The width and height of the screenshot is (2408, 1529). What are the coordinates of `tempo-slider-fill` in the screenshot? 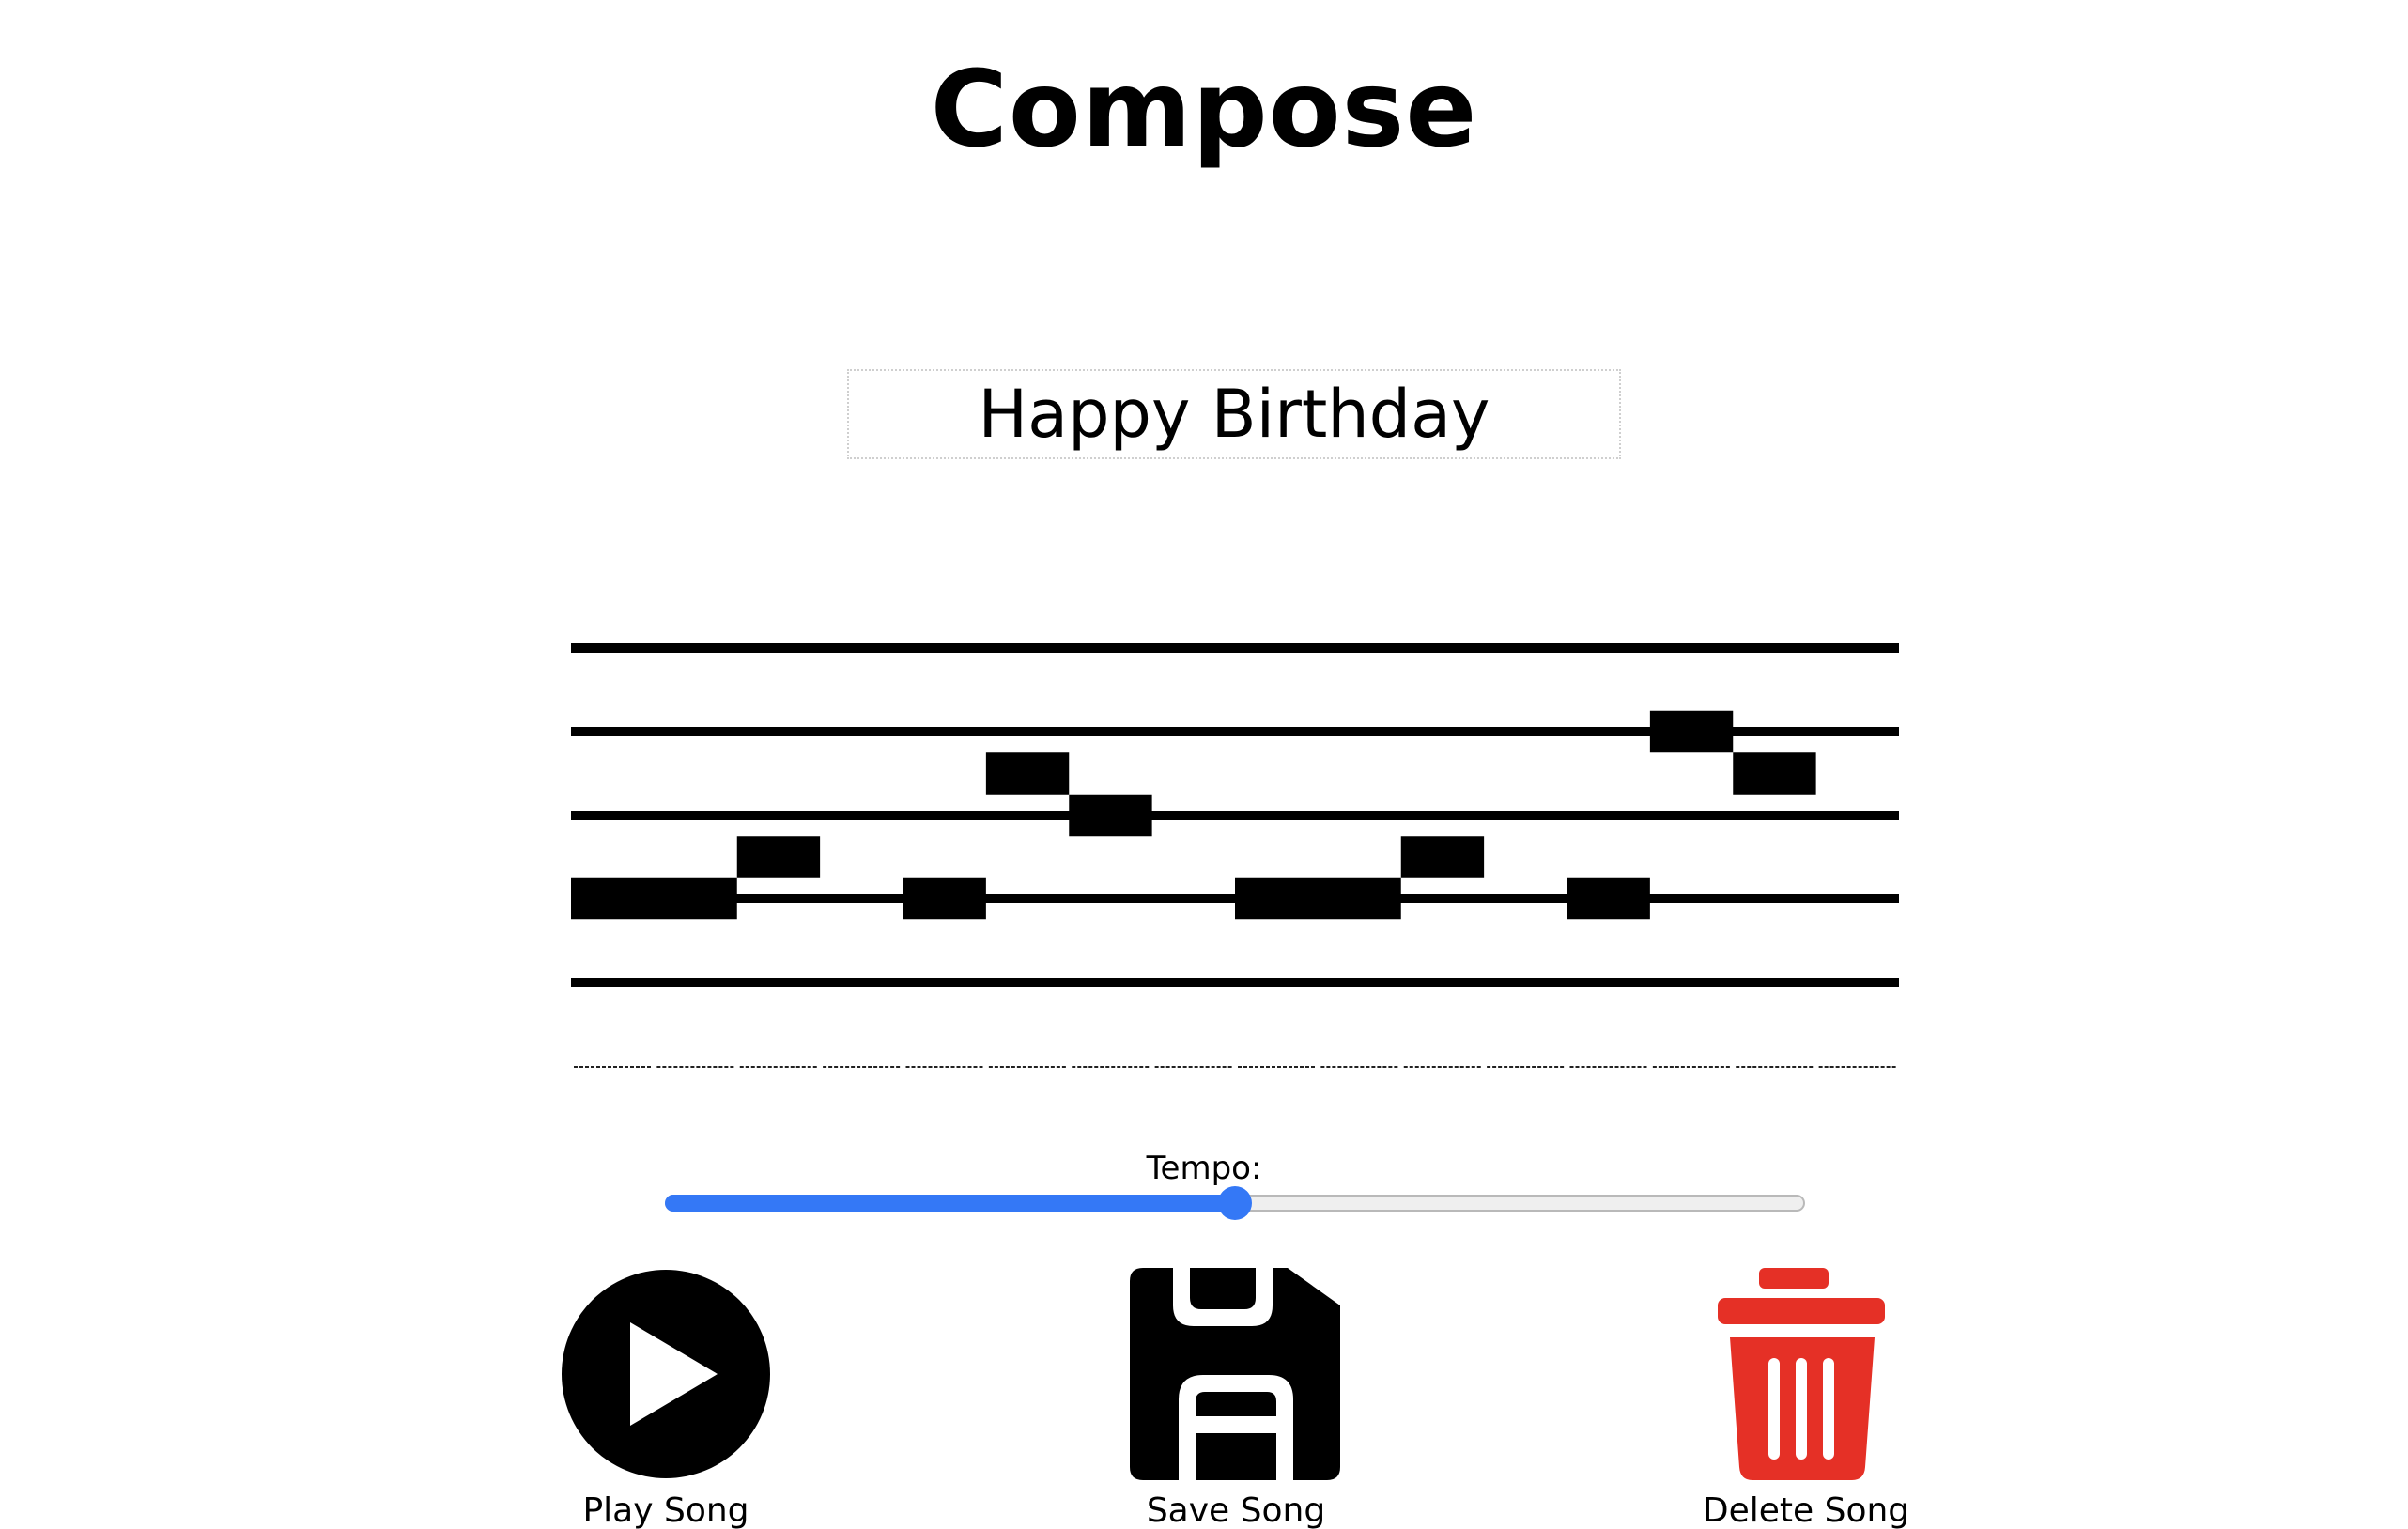 It's located at (950, 1203).